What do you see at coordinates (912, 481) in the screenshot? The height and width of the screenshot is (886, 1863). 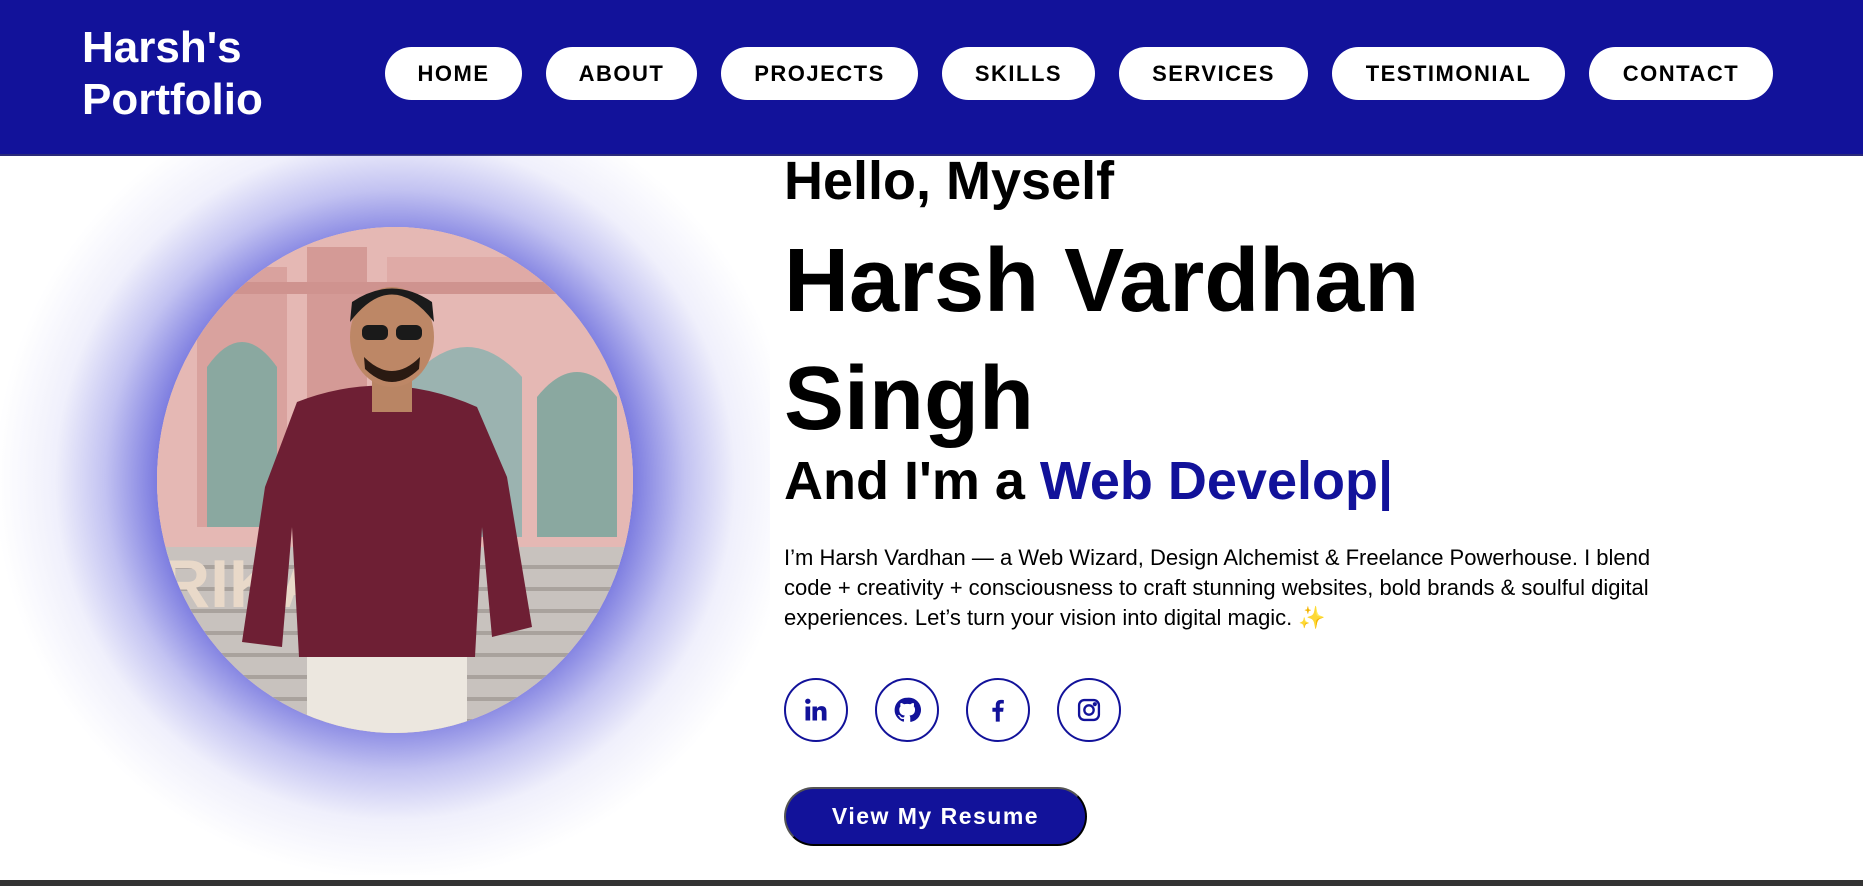 I see `role-prefix: And I'm a` at bounding box center [912, 481].